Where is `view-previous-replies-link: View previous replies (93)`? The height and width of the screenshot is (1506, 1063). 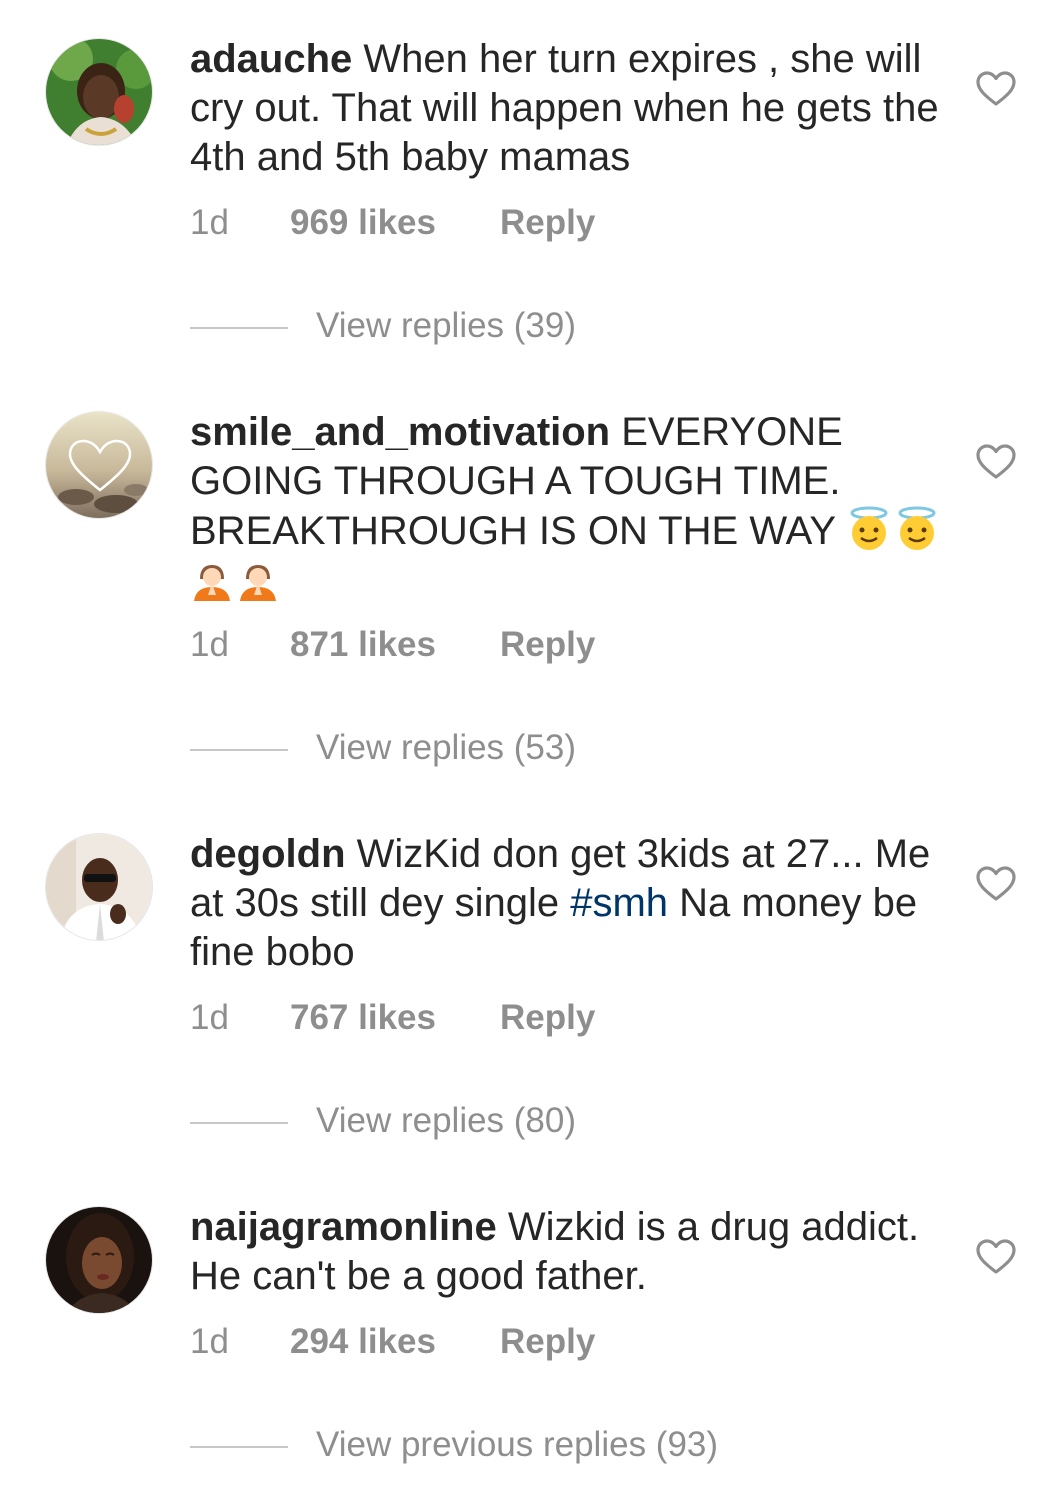
view-previous-replies-link: View previous replies (93) is located at coordinates (454, 1445).